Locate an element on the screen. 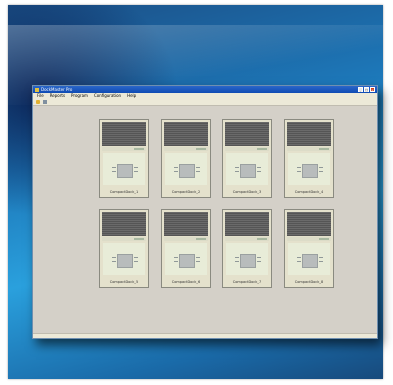  menu-file: File is located at coordinates (40, 96).